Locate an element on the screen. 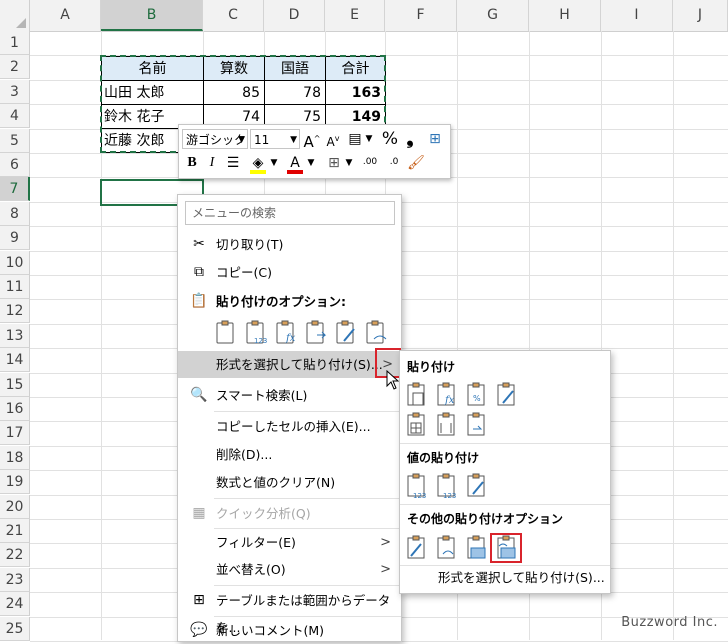 The height and width of the screenshot is (644, 728). column-header-g: G is located at coordinates (493, 15).